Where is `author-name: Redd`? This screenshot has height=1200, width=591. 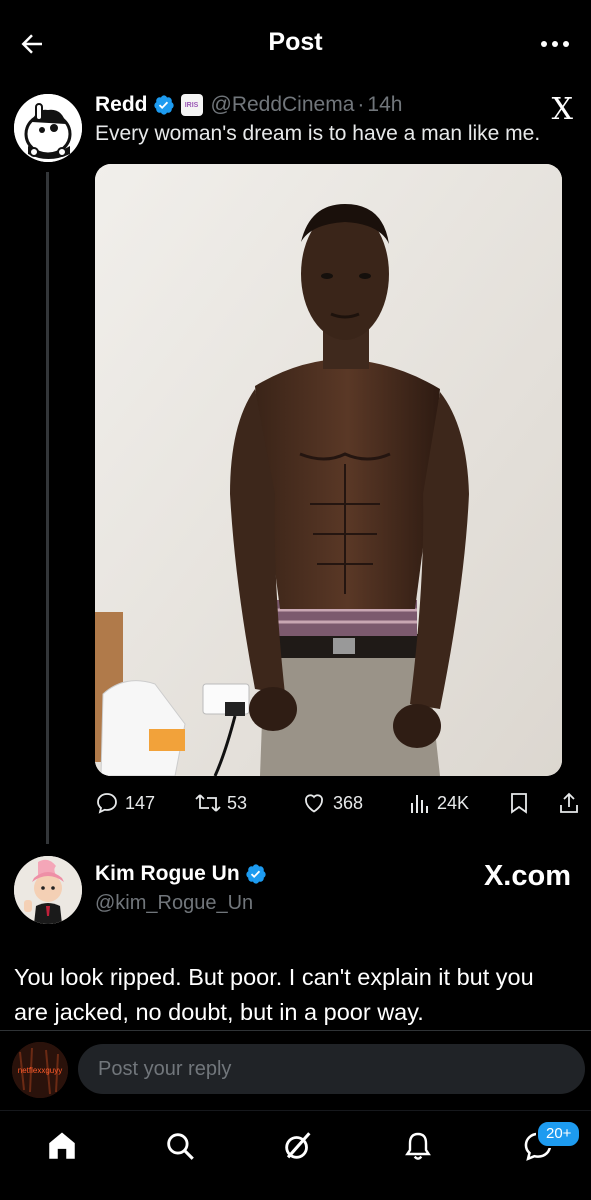 author-name: Redd is located at coordinates (121, 105).